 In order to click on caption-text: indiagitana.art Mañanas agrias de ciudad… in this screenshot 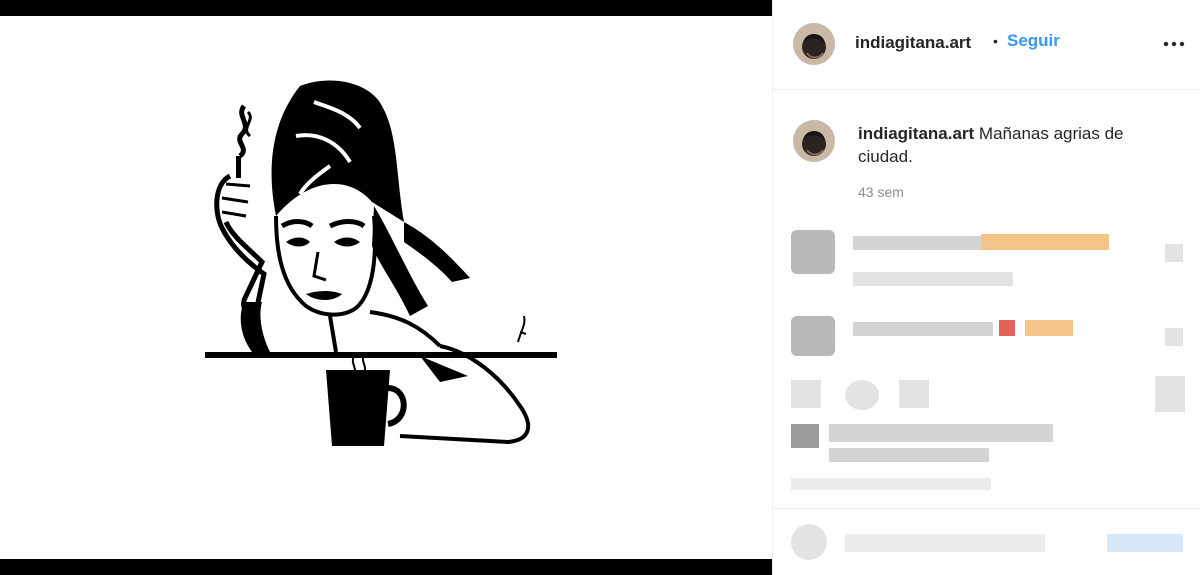, I will do `click(1020, 145)`.